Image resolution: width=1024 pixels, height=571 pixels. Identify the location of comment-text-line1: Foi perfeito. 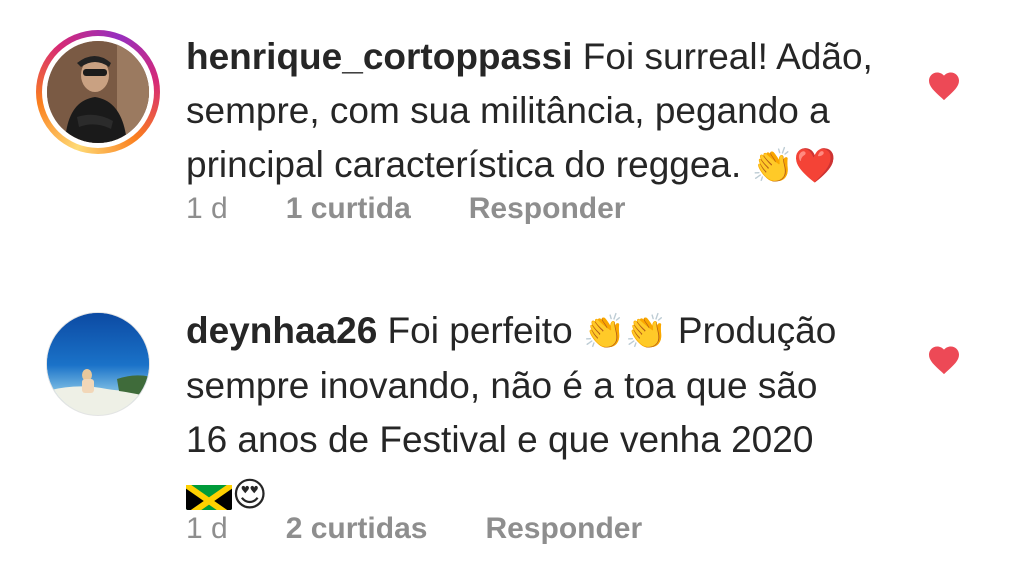
(480, 330).